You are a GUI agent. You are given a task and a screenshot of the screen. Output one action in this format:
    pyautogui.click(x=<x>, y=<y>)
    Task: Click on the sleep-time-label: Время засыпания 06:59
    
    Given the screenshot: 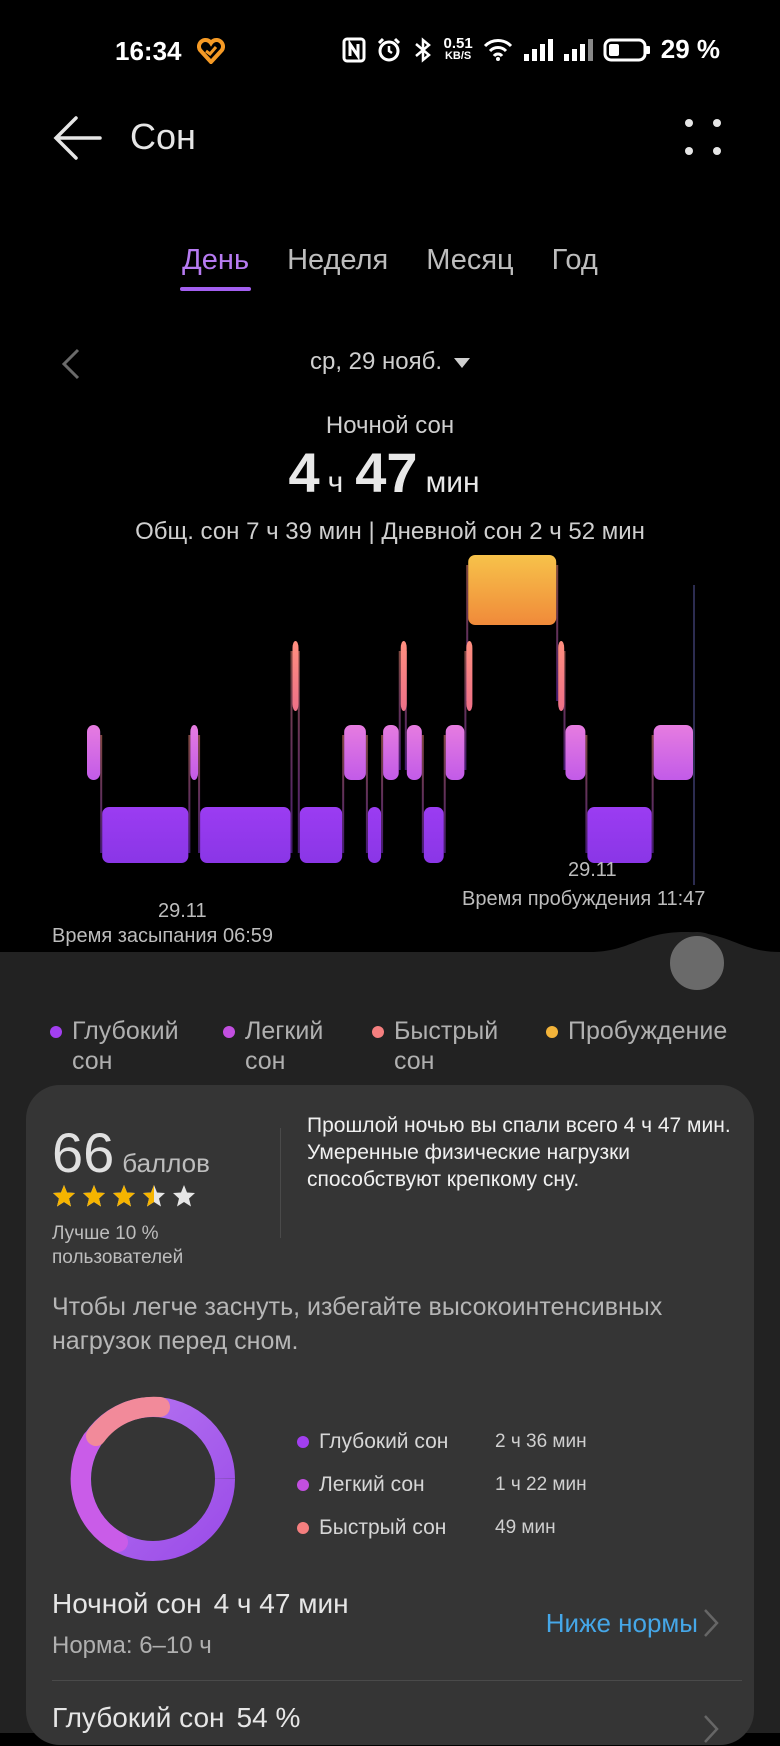 What is the action you would take?
    pyautogui.click(x=162, y=936)
    